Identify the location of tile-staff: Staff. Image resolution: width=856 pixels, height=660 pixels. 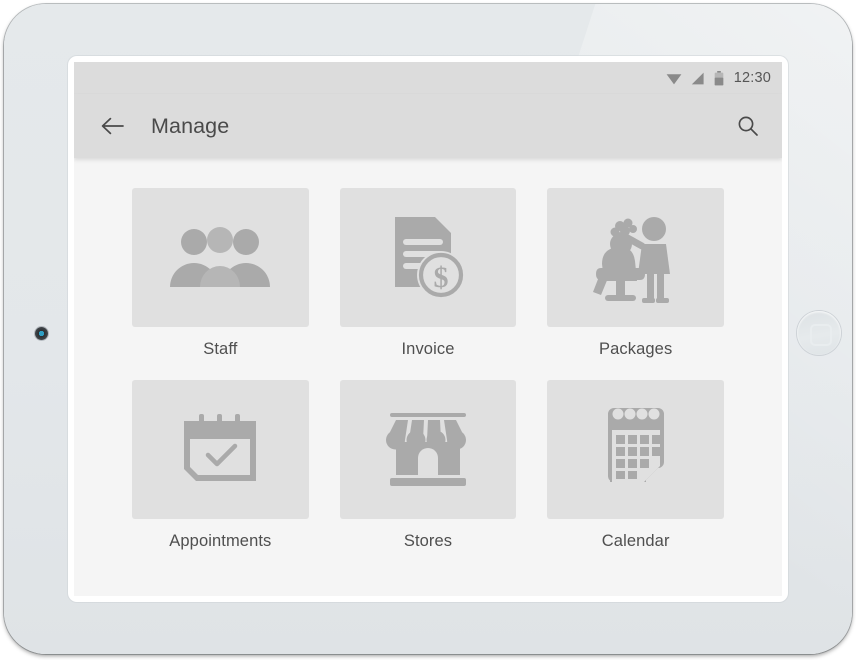
(220, 273).